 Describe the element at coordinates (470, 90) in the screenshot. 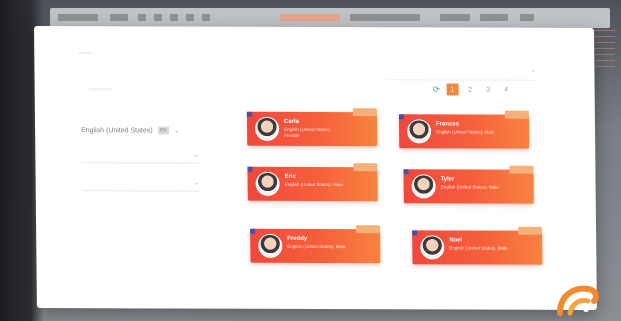

I see `page-button-2: 2` at that location.